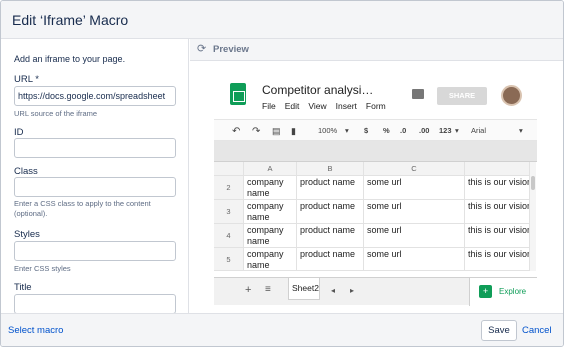 The image size is (564, 347). Describe the element at coordinates (42, 268) in the screenshot. I see `styles-hint: Enter CSS styles` at that location.